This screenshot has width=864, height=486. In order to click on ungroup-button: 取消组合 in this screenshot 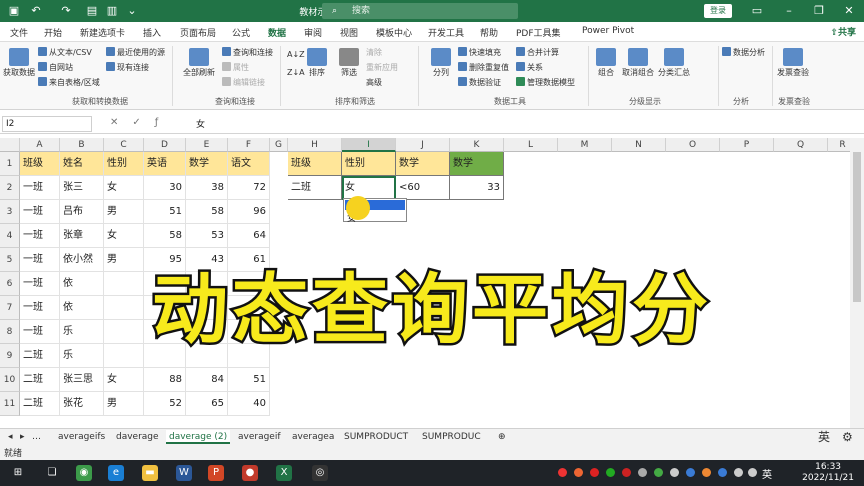, I will do `click(638, 63)`.